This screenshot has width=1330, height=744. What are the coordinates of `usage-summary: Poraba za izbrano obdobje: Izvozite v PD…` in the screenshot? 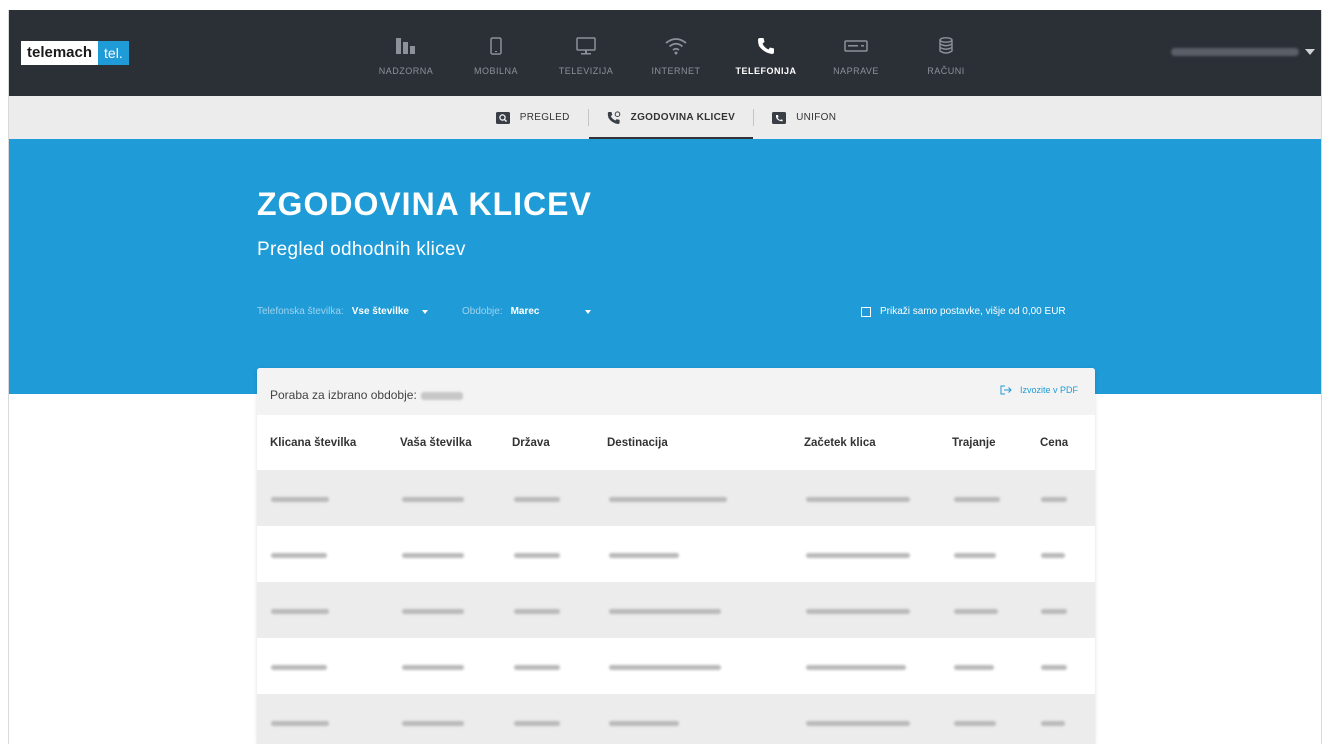 It's located at (676, 391).